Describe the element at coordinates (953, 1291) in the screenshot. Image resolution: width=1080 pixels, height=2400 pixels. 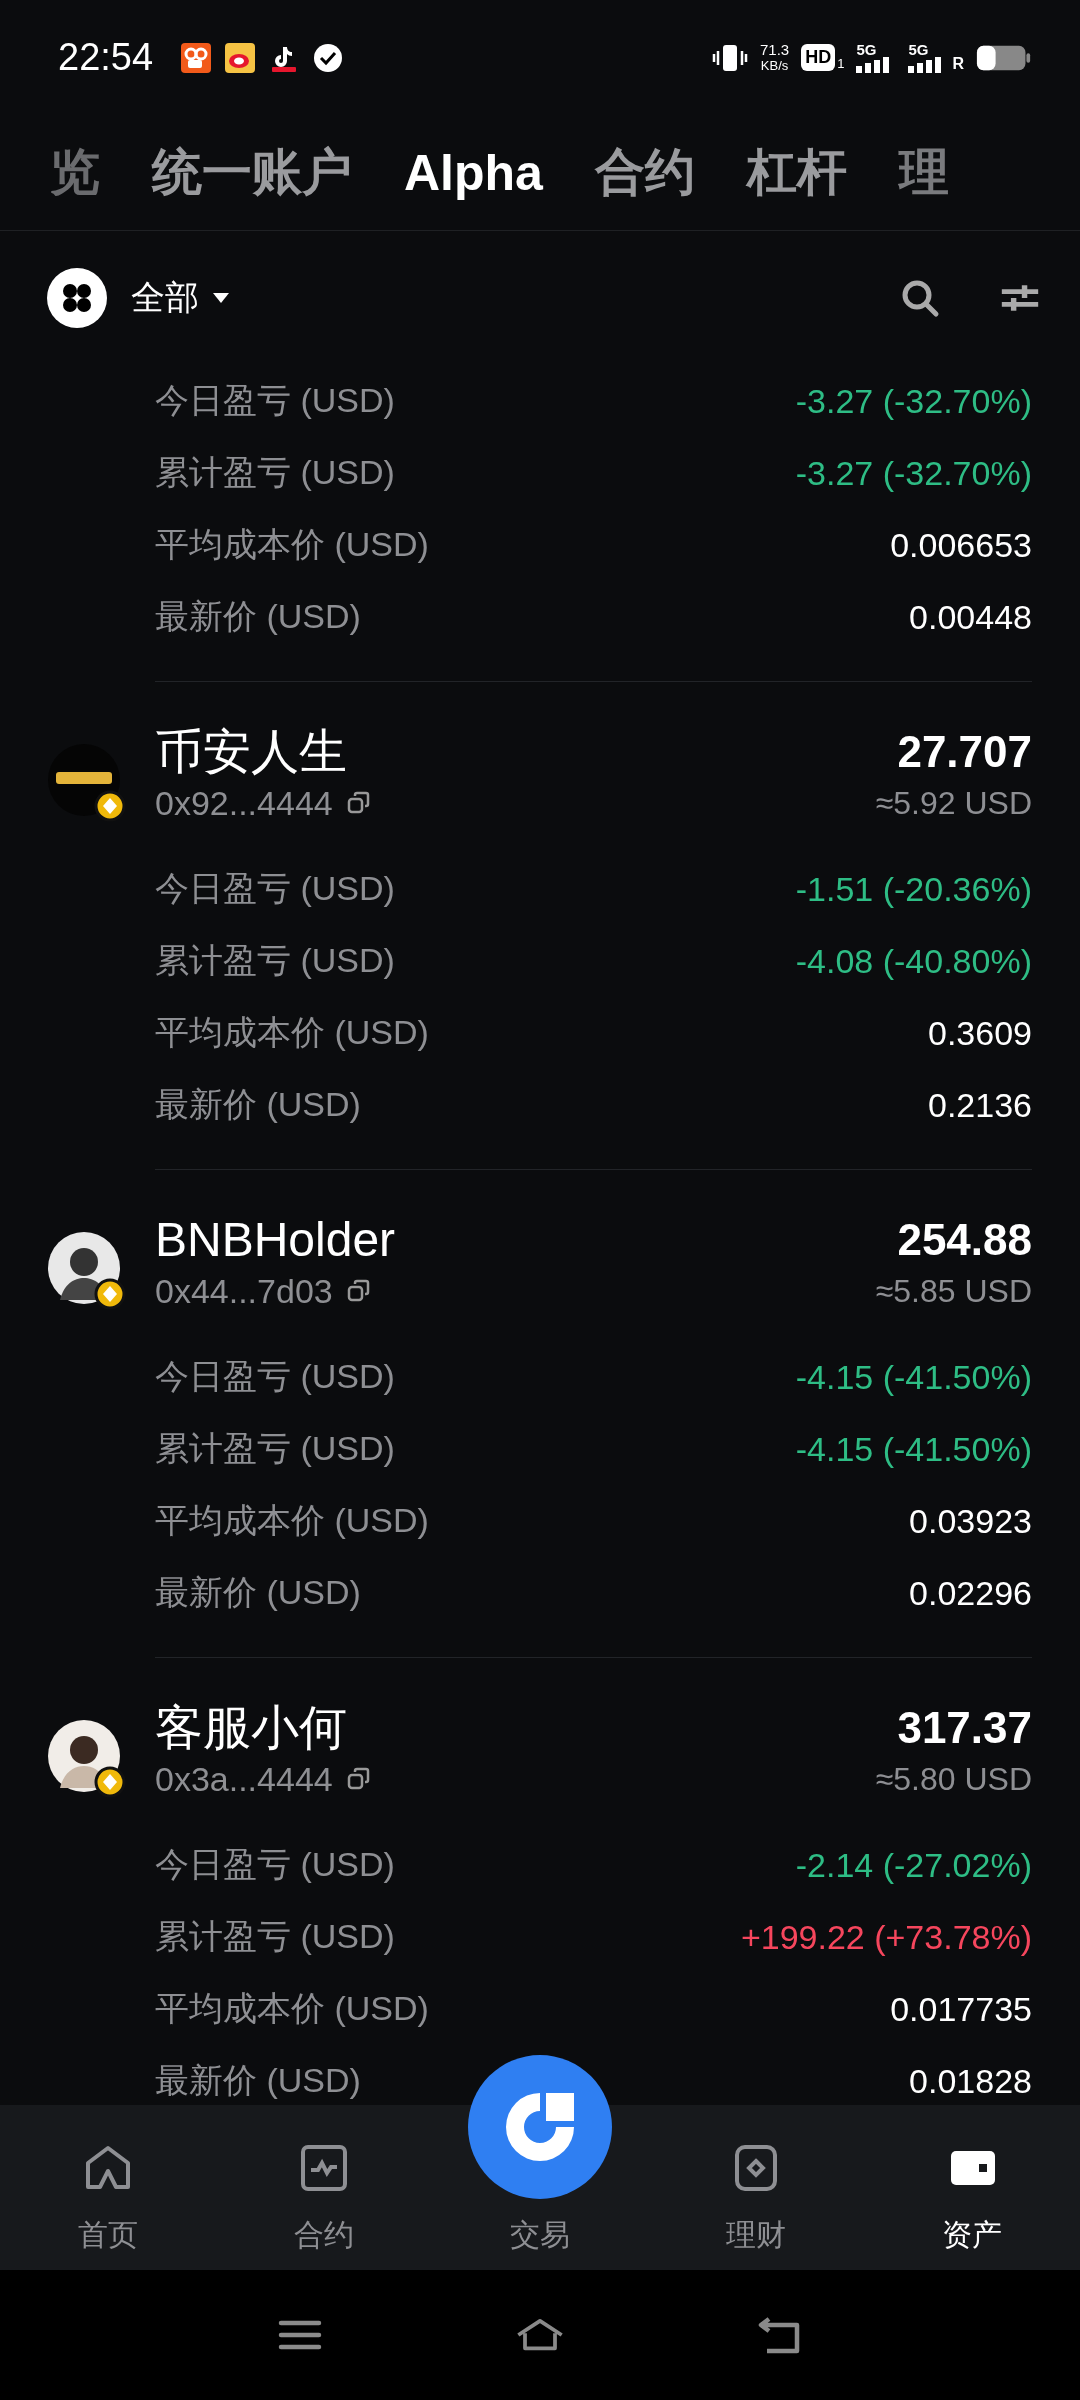
I see `usd-value: ≈5.85 USD` at that location.